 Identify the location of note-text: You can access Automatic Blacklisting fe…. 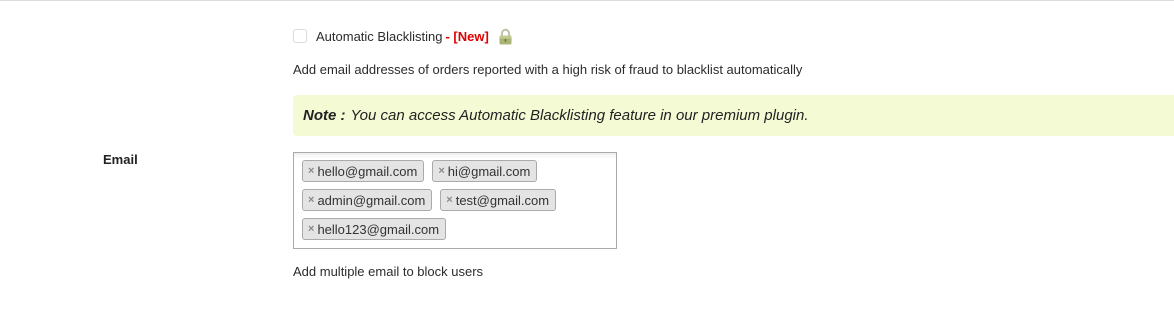
(579, 115).